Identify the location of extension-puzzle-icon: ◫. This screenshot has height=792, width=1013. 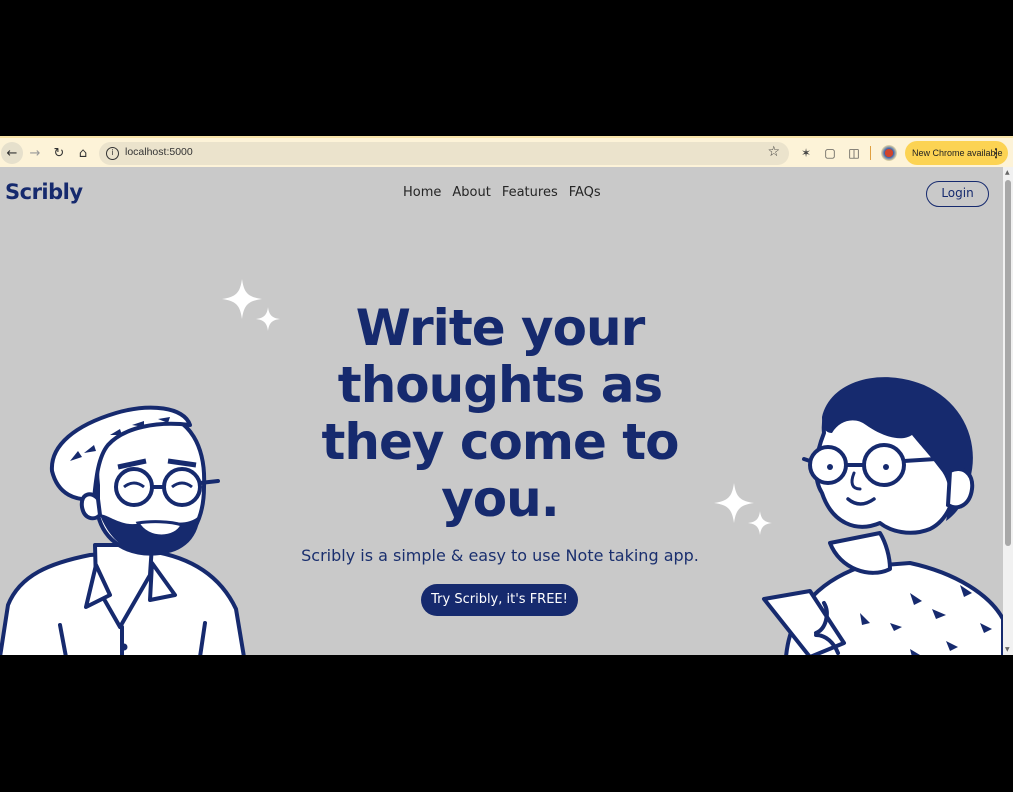
(854, 153).